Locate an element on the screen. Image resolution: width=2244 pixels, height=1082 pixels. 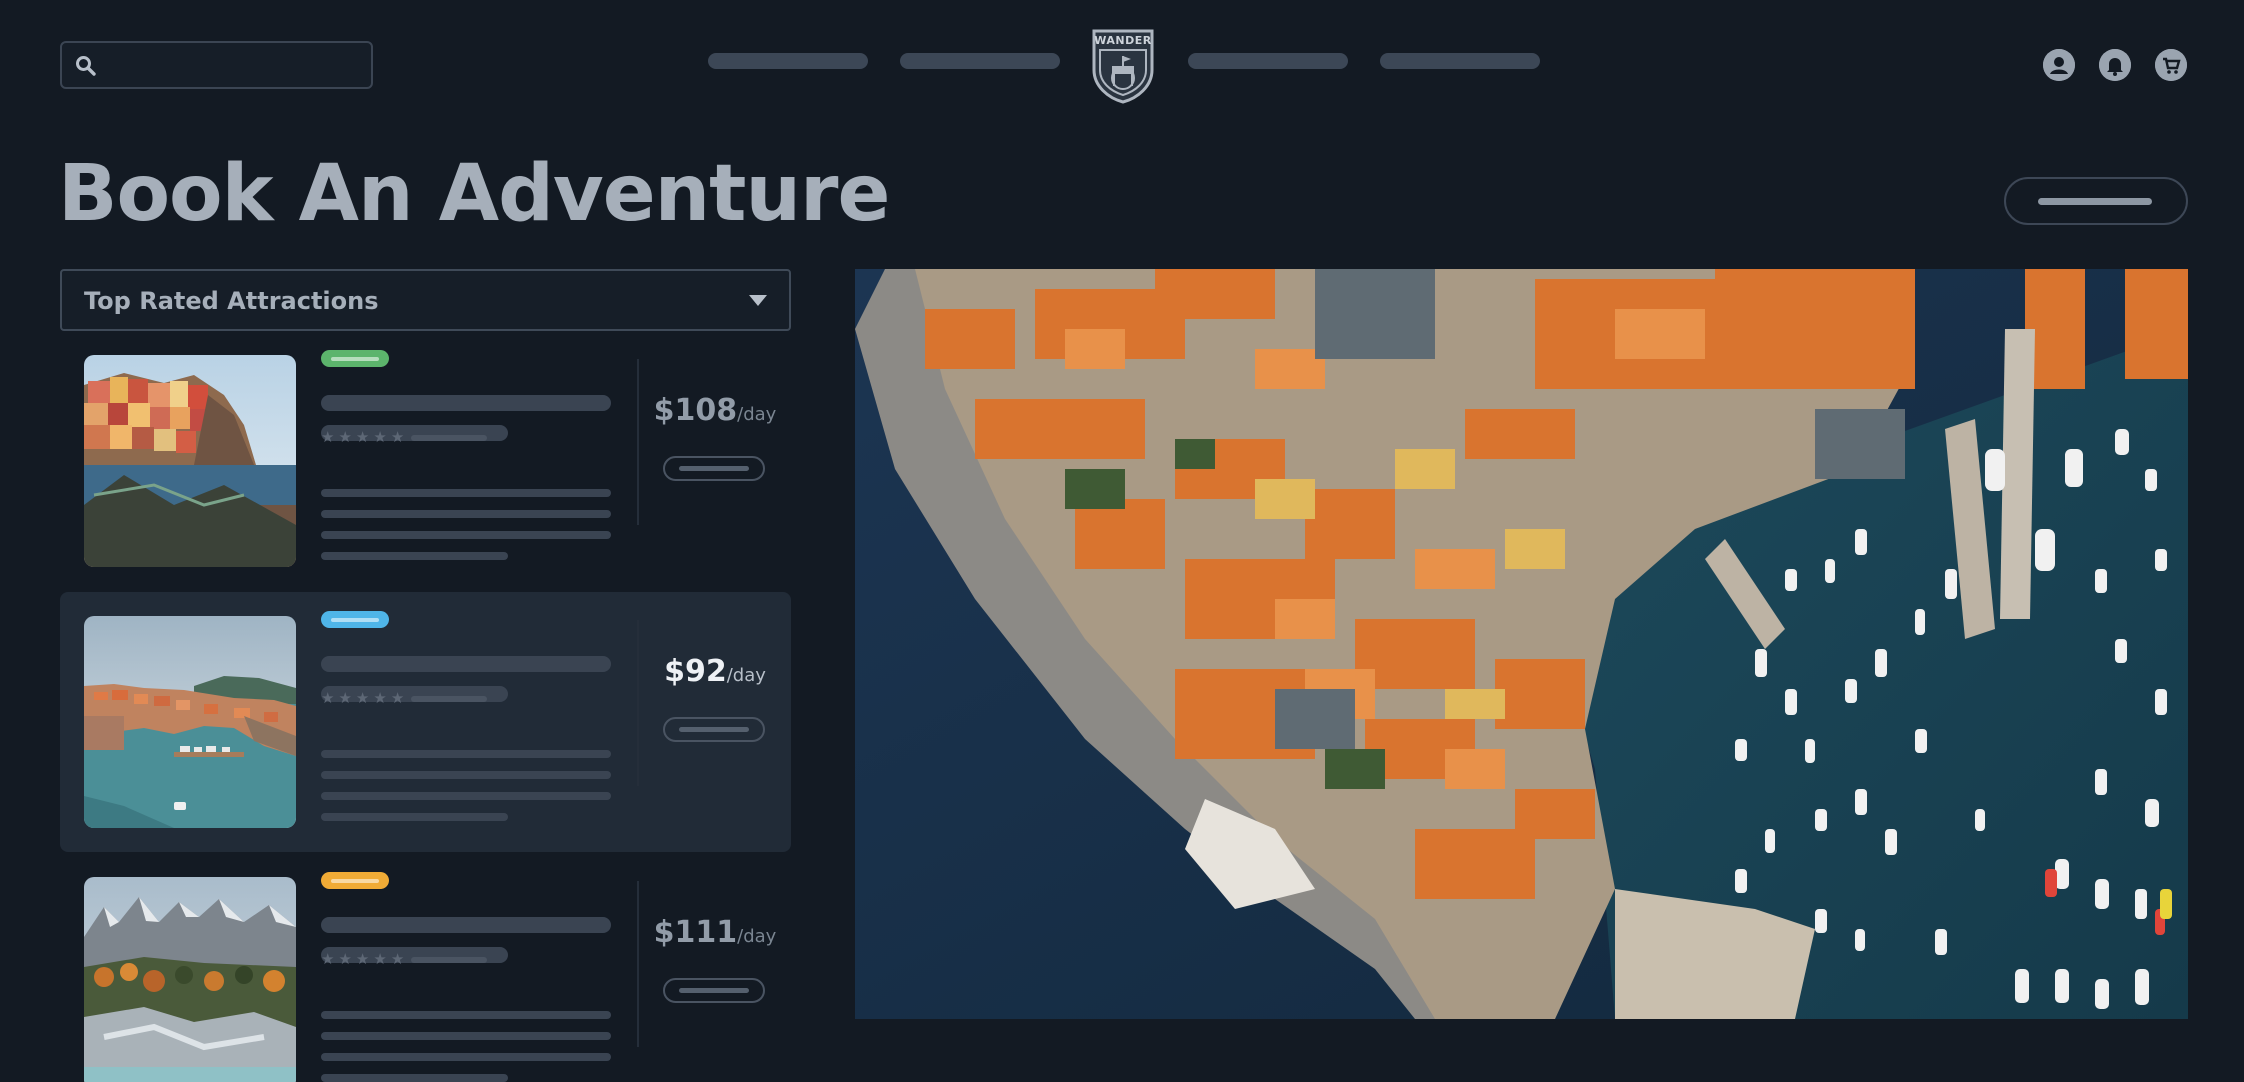
page-title: Book An Adventure is located at coordinates (474, 194).